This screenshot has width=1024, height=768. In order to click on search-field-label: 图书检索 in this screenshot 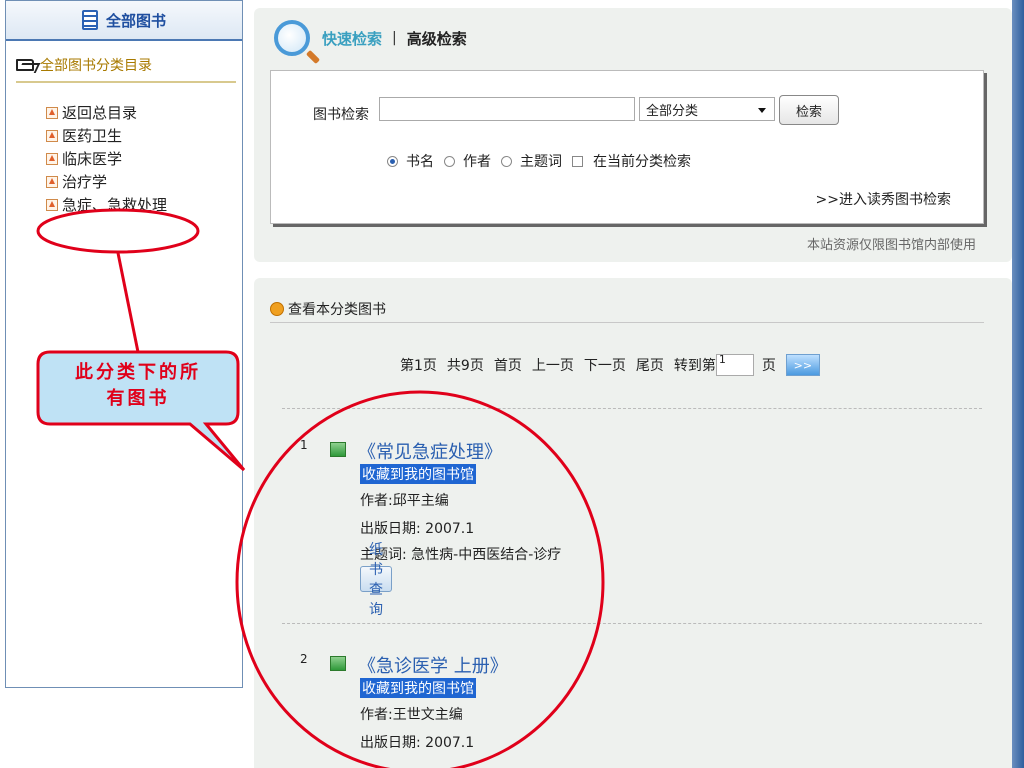, I will do `click(341, 115)`.